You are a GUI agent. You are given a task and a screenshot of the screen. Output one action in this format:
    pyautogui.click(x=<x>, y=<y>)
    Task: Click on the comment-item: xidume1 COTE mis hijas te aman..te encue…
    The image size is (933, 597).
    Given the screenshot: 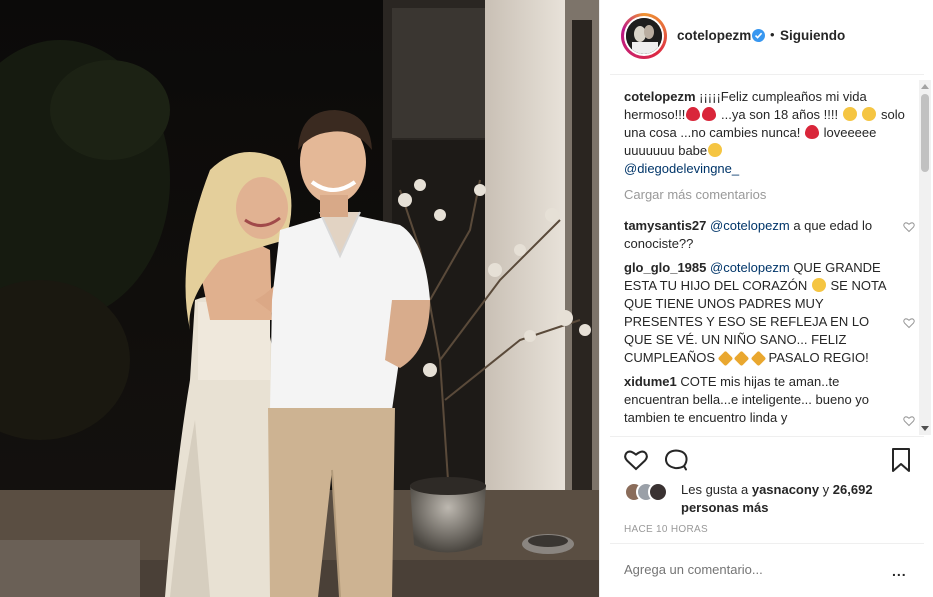 What is the action you would take?
    pyautogui.click(x=771, y=400)
    